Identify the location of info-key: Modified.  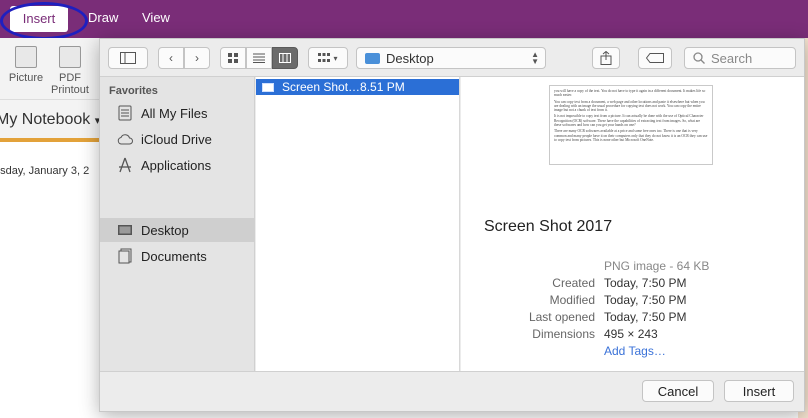
(572, 300).